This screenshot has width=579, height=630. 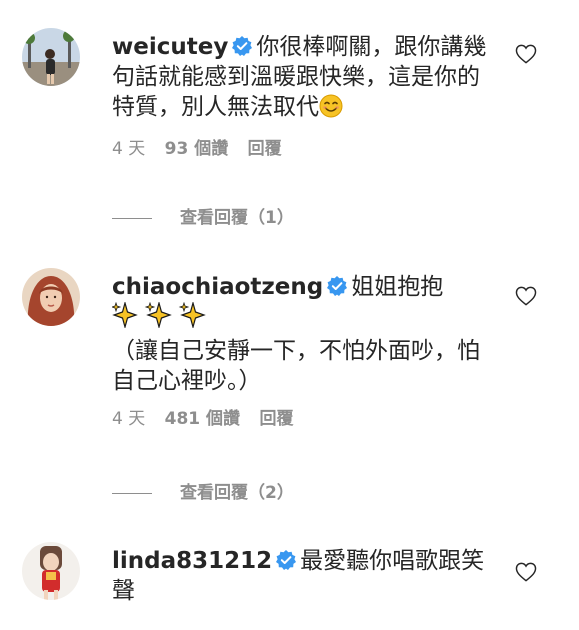 What do you see at coordinates (192, 561) in the screenshot?
I see `username: linda831212` at bounding box center [192, 561].